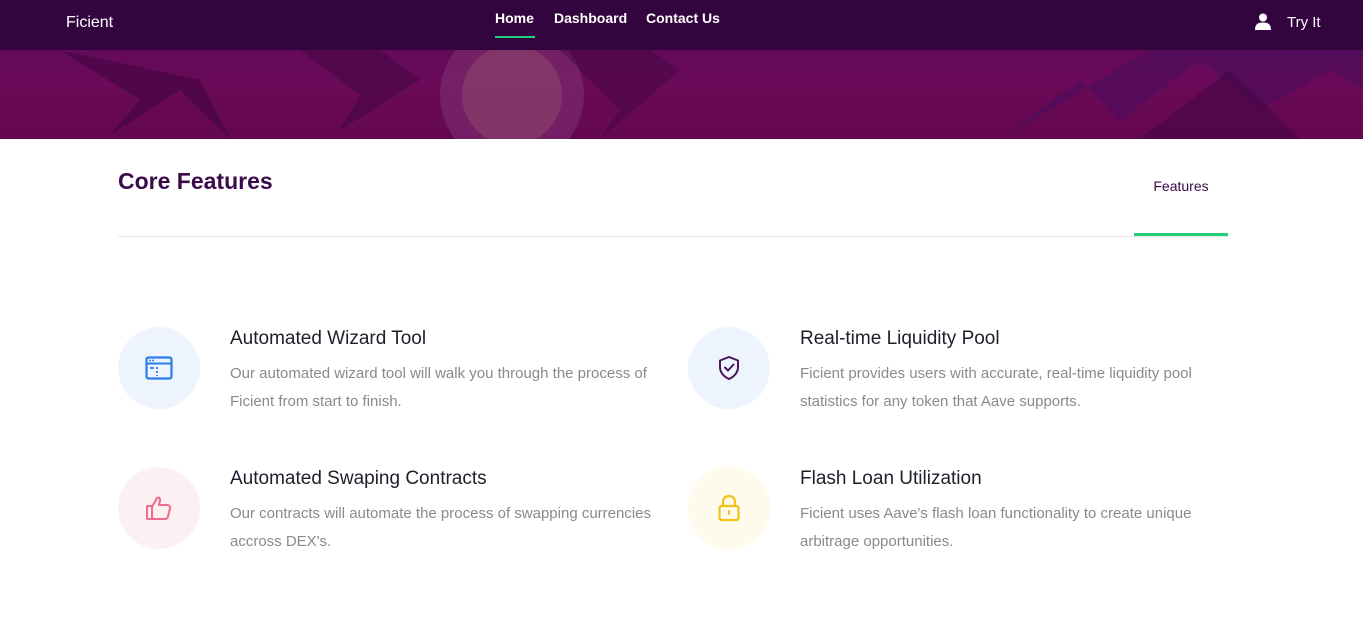  I want to click on nav-link-contact-us: Contact Us, so click(683, 18).